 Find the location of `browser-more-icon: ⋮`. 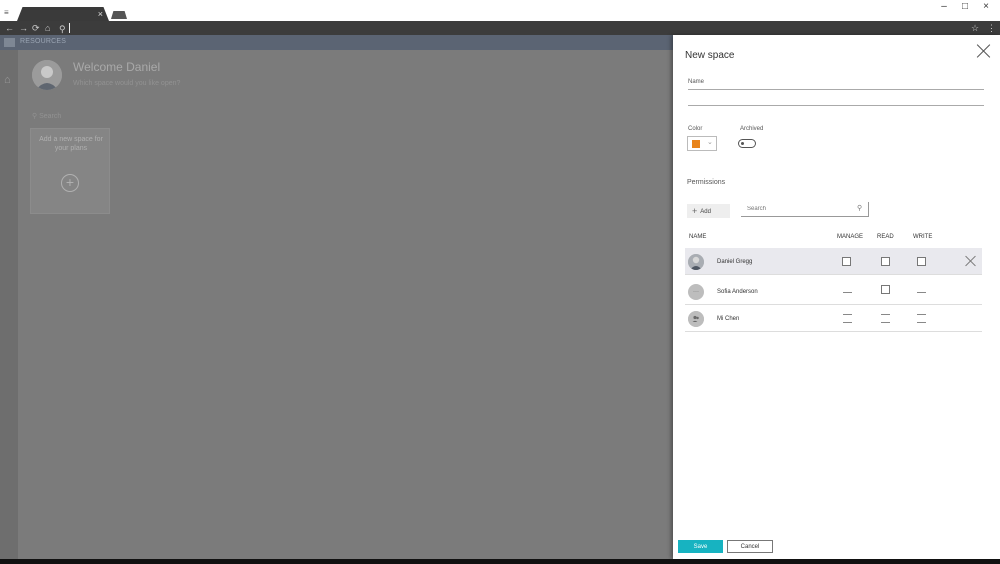

browser-more-icon: ⋮ is located at coordinates (991, 28).